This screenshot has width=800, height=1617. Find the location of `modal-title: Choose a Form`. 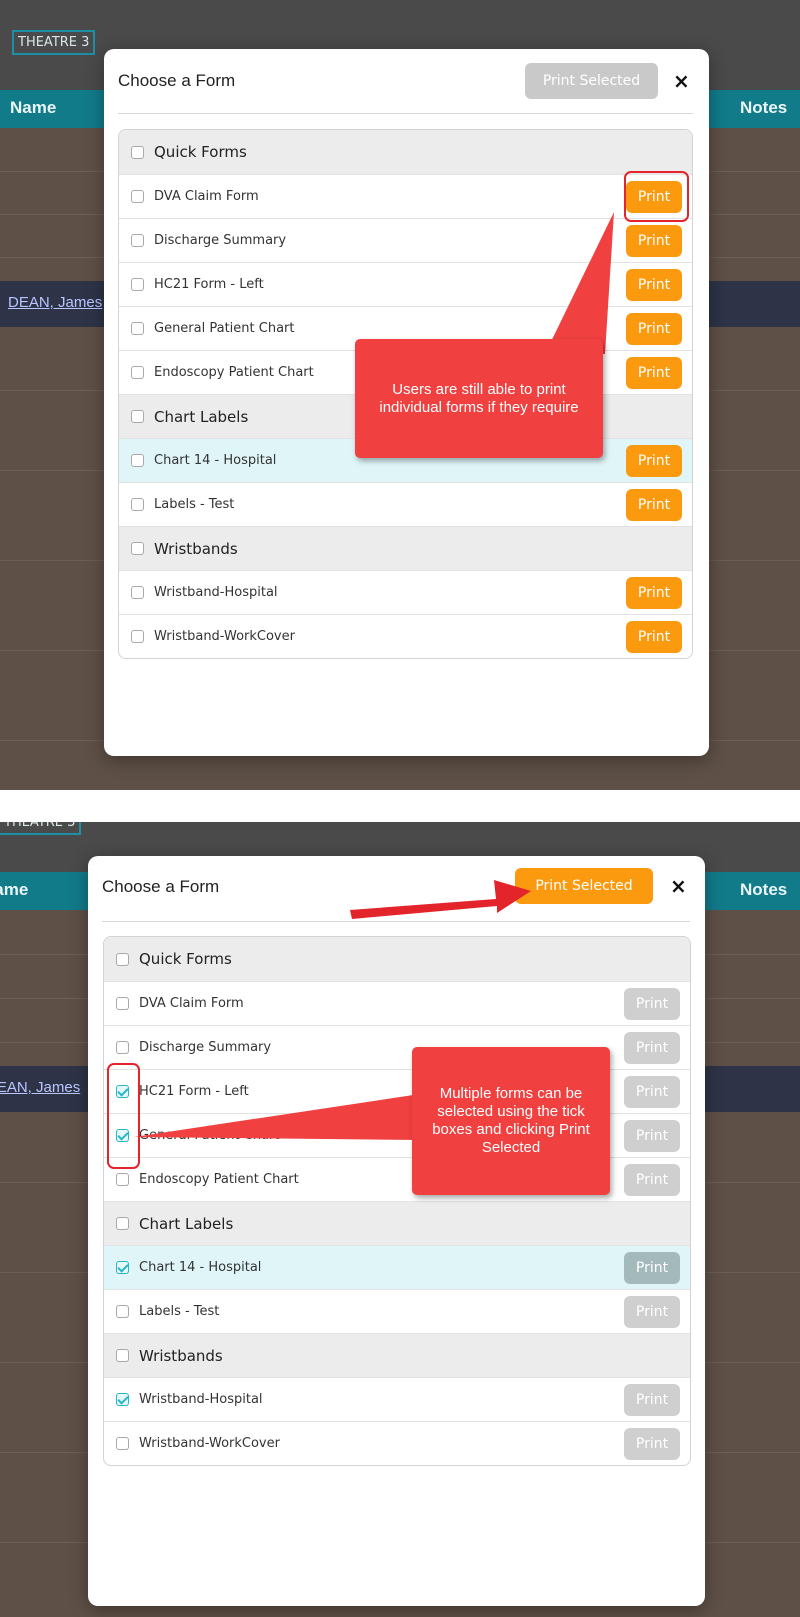

modal-title: Choose a Form is located at coordinates (161, 886).